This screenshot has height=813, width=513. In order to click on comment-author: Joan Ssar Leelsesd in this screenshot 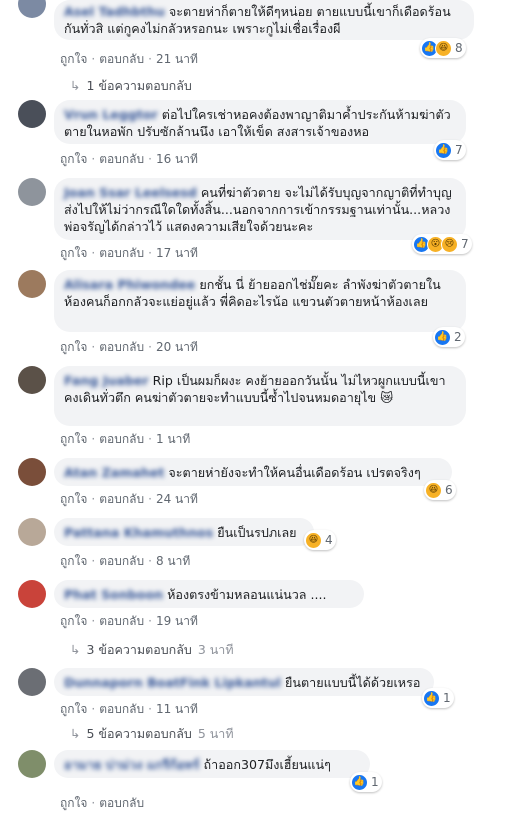, I will do `click(130, 192)`.